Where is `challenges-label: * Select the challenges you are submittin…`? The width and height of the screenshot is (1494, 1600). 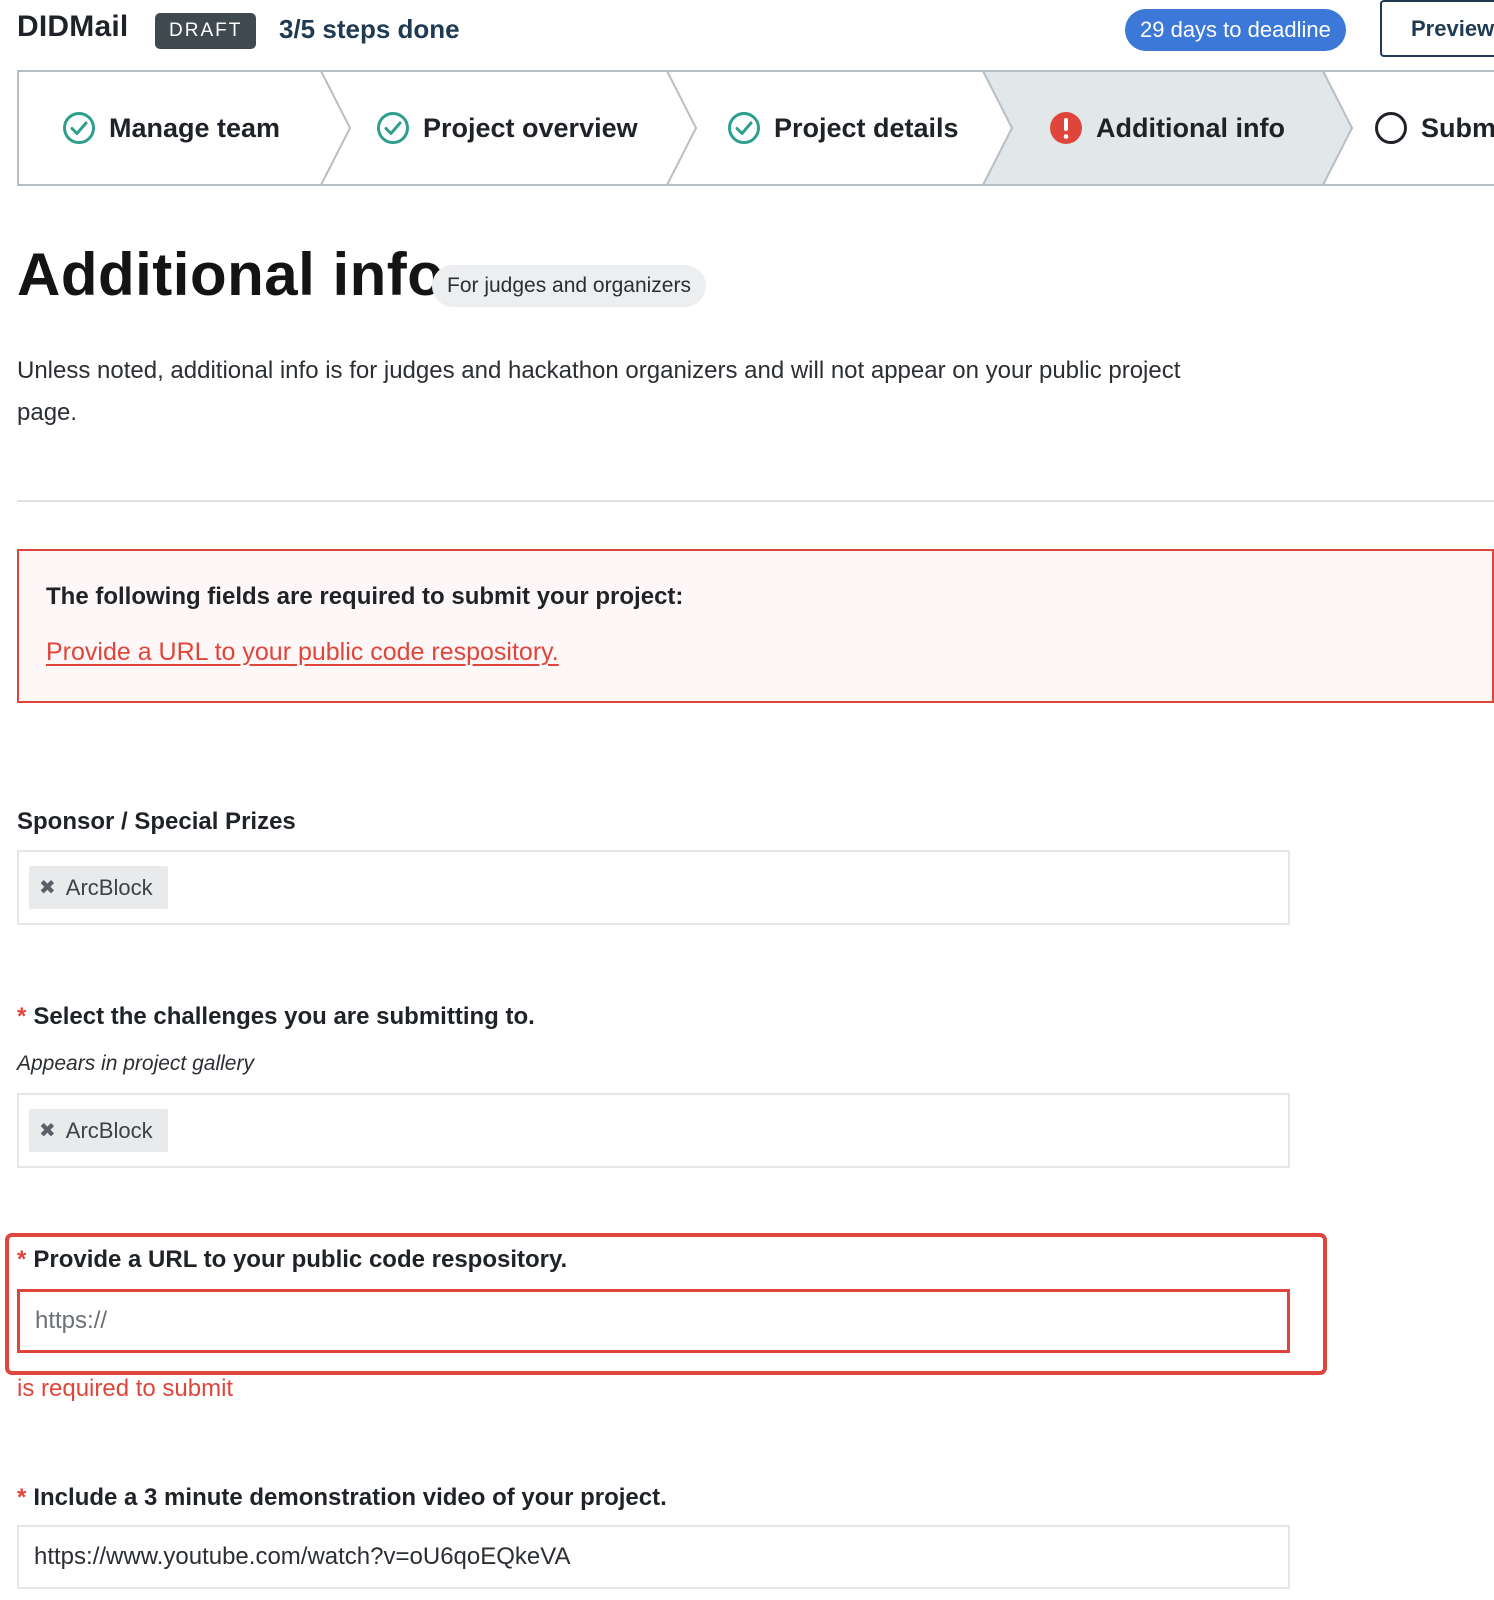
challenges-label: * Select the challenges you are submittin… is located at coordinates (276, 1017).